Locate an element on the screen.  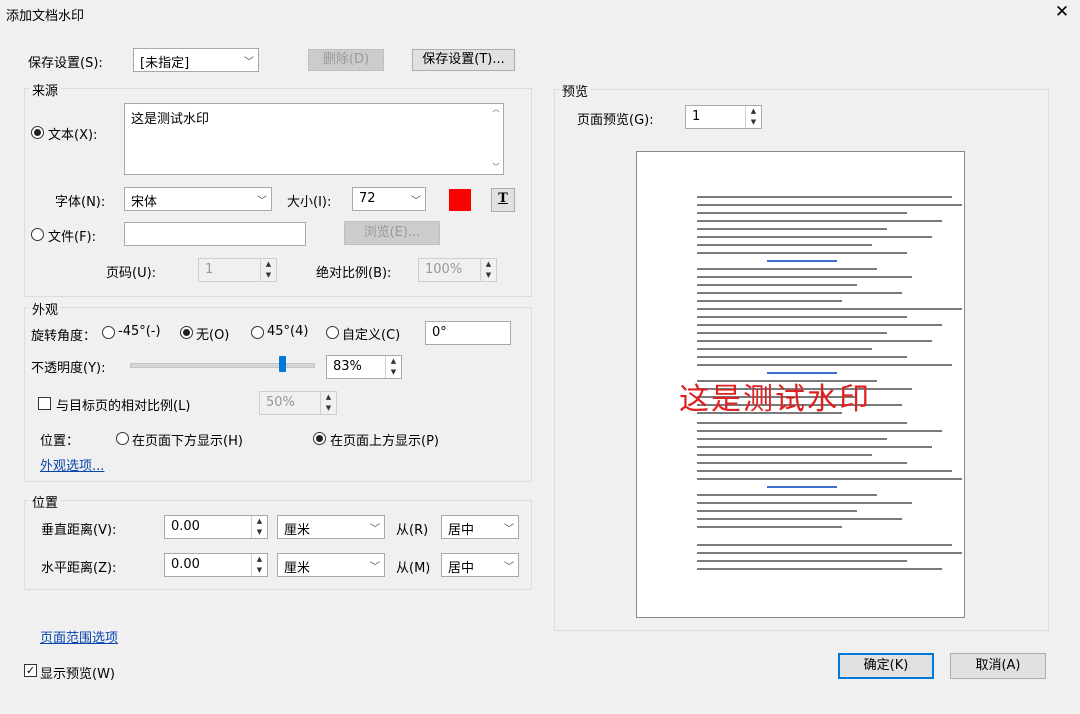
text-scrollbar: ︿ ﹀ is located at coordinates (496, 139).